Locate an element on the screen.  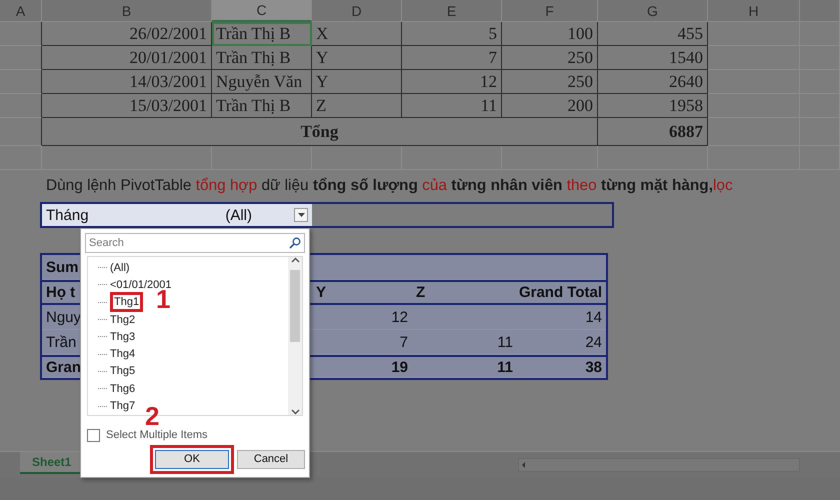
list-item: Thg6 is located at coordinates (123, 388).